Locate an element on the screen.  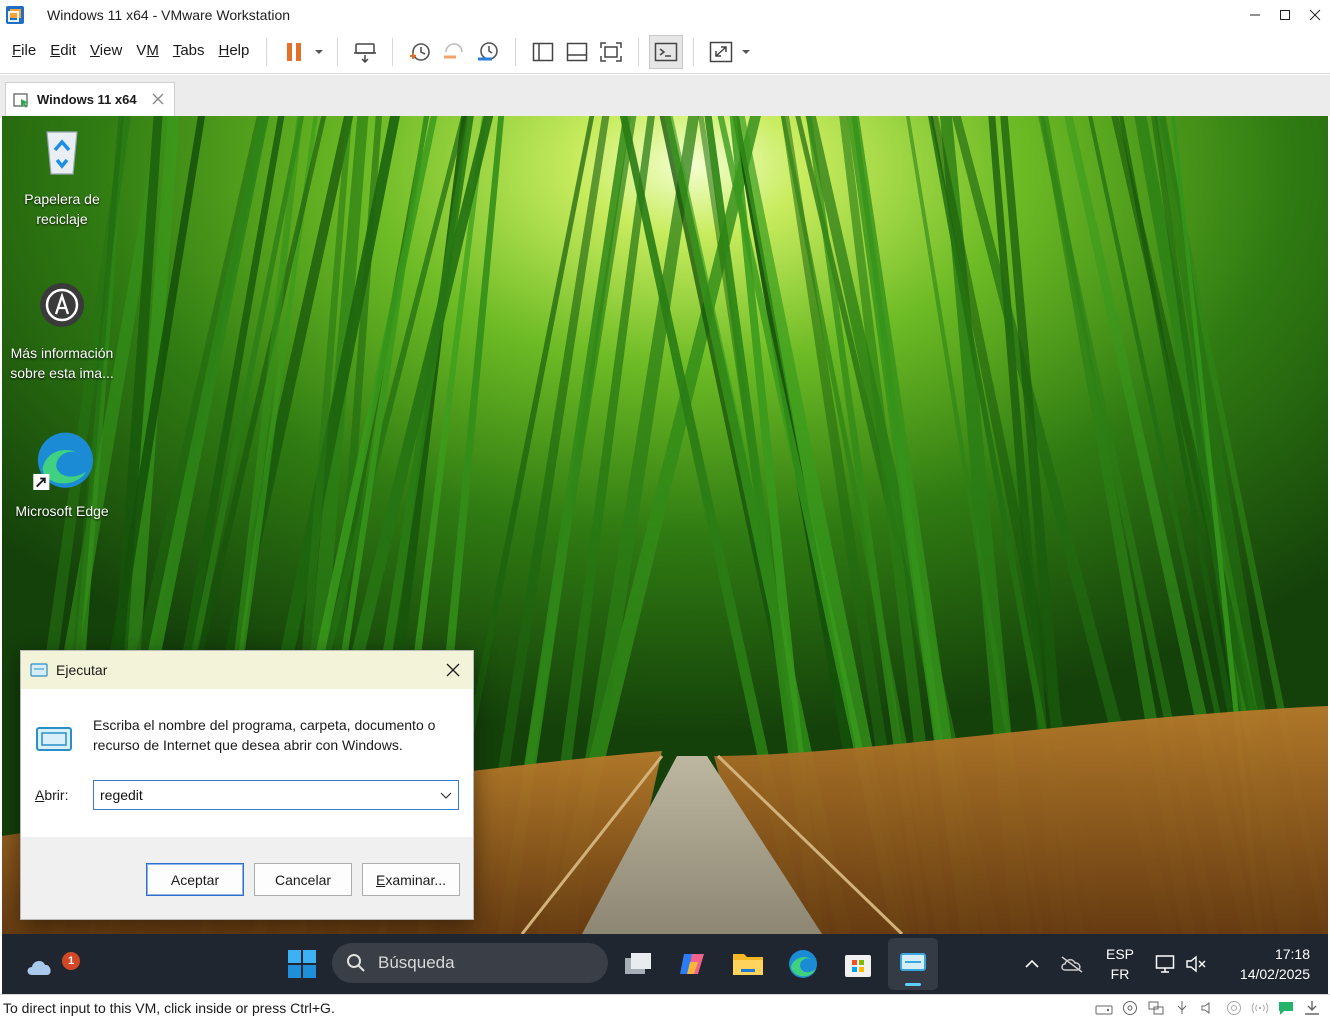
fullscreen-dropdown-button is located at coordinates (746, 52).